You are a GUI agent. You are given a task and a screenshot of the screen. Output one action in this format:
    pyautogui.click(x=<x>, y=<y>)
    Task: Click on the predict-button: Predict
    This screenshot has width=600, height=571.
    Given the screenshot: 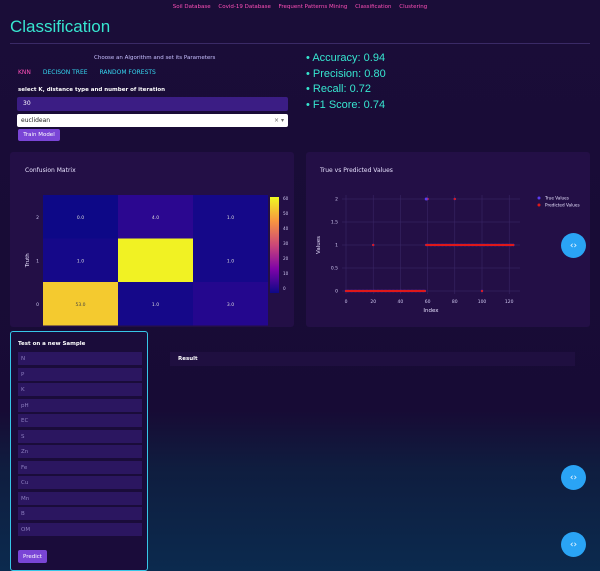 What is the action you would take?
    pyautogui.click(x=32, y=556)
    